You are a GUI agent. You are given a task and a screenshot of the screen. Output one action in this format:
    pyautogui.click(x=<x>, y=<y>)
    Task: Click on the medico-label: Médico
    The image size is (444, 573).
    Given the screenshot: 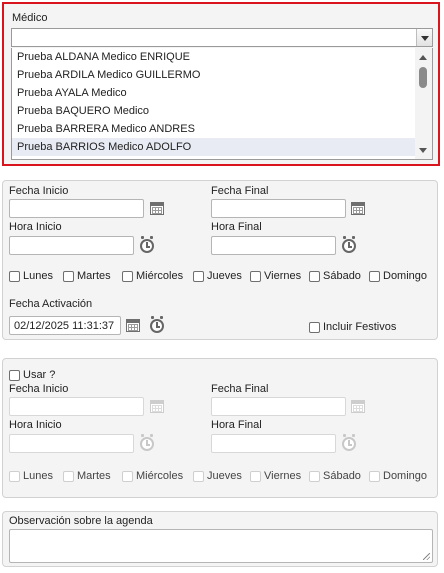 What is the action you would take?
    pyautogui.click(x=30, y=18)
    